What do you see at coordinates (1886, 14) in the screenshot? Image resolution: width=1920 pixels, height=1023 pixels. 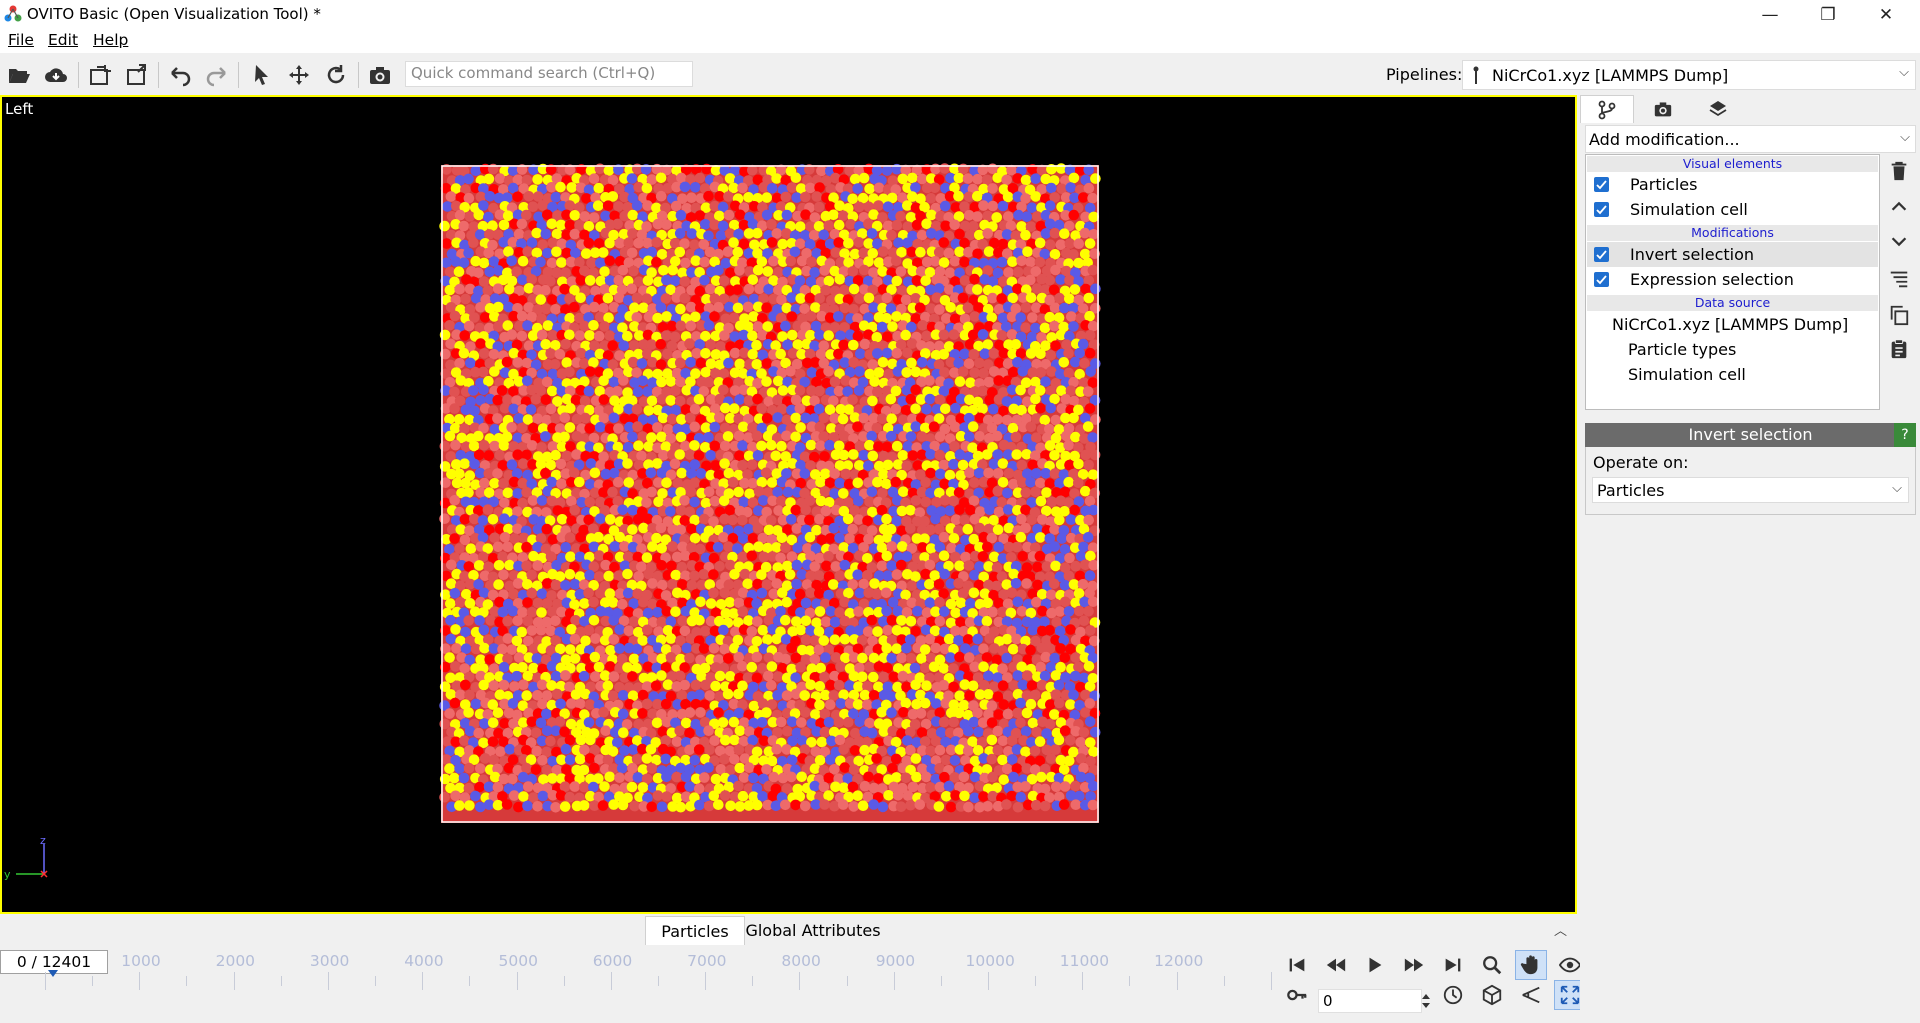 I see `close-button: ✕` at bounding box center [1886, 14].